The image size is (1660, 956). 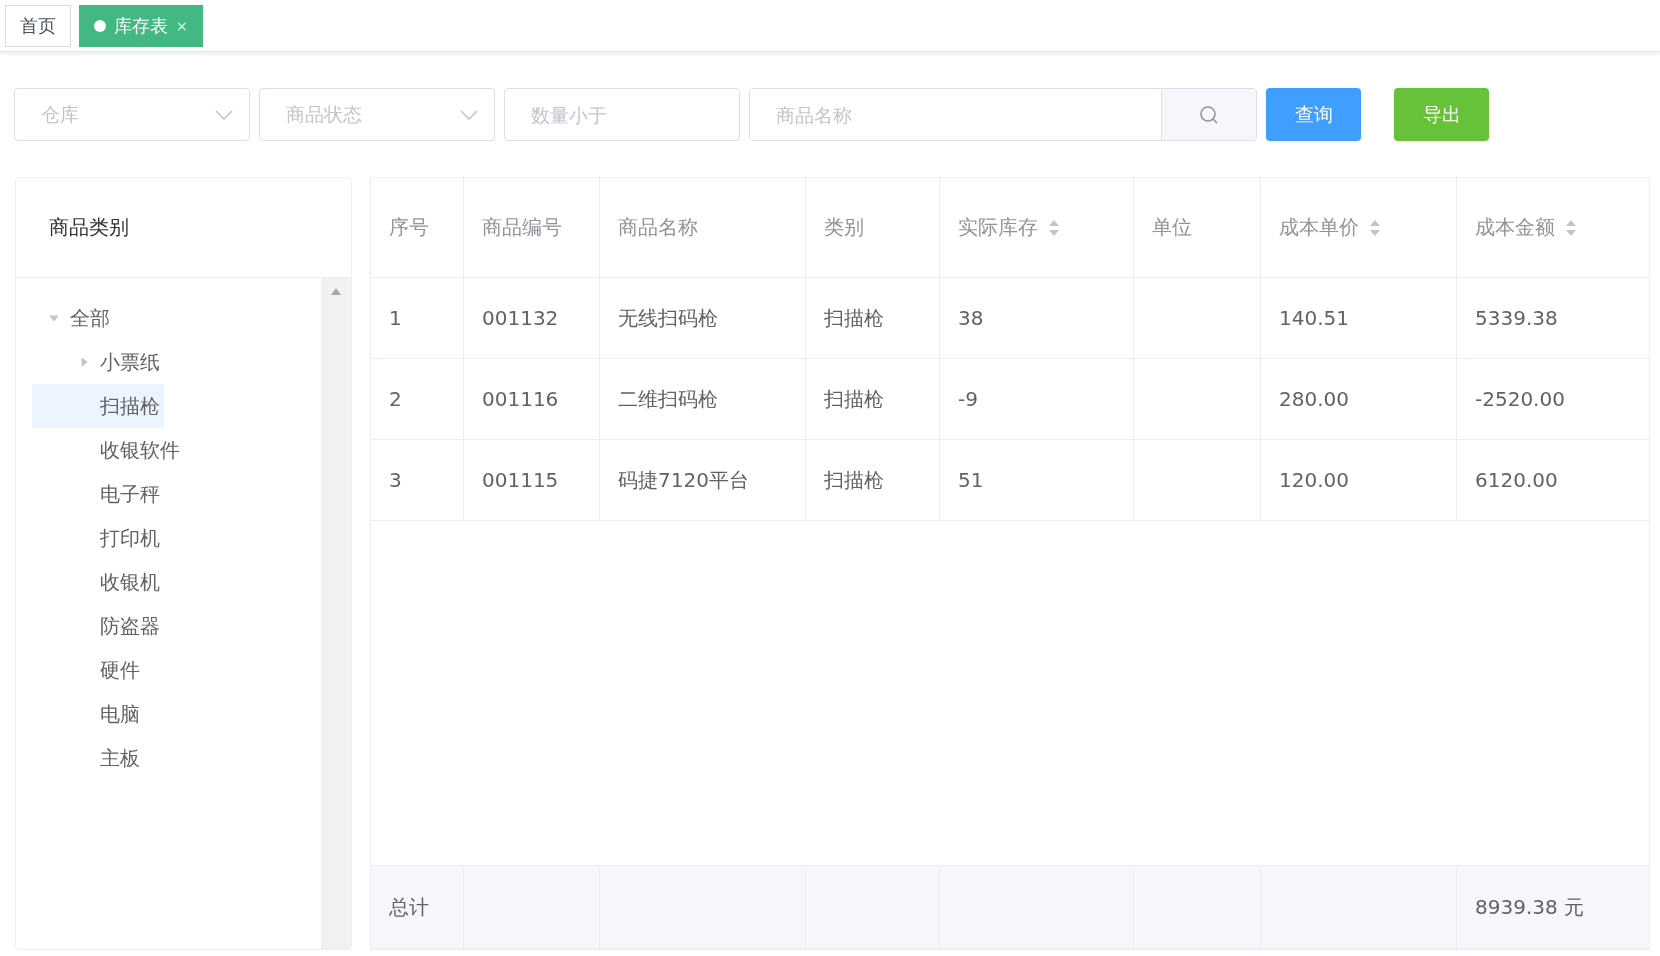 I want to click on column-header: 实际库存, so click(x=998, y=227).